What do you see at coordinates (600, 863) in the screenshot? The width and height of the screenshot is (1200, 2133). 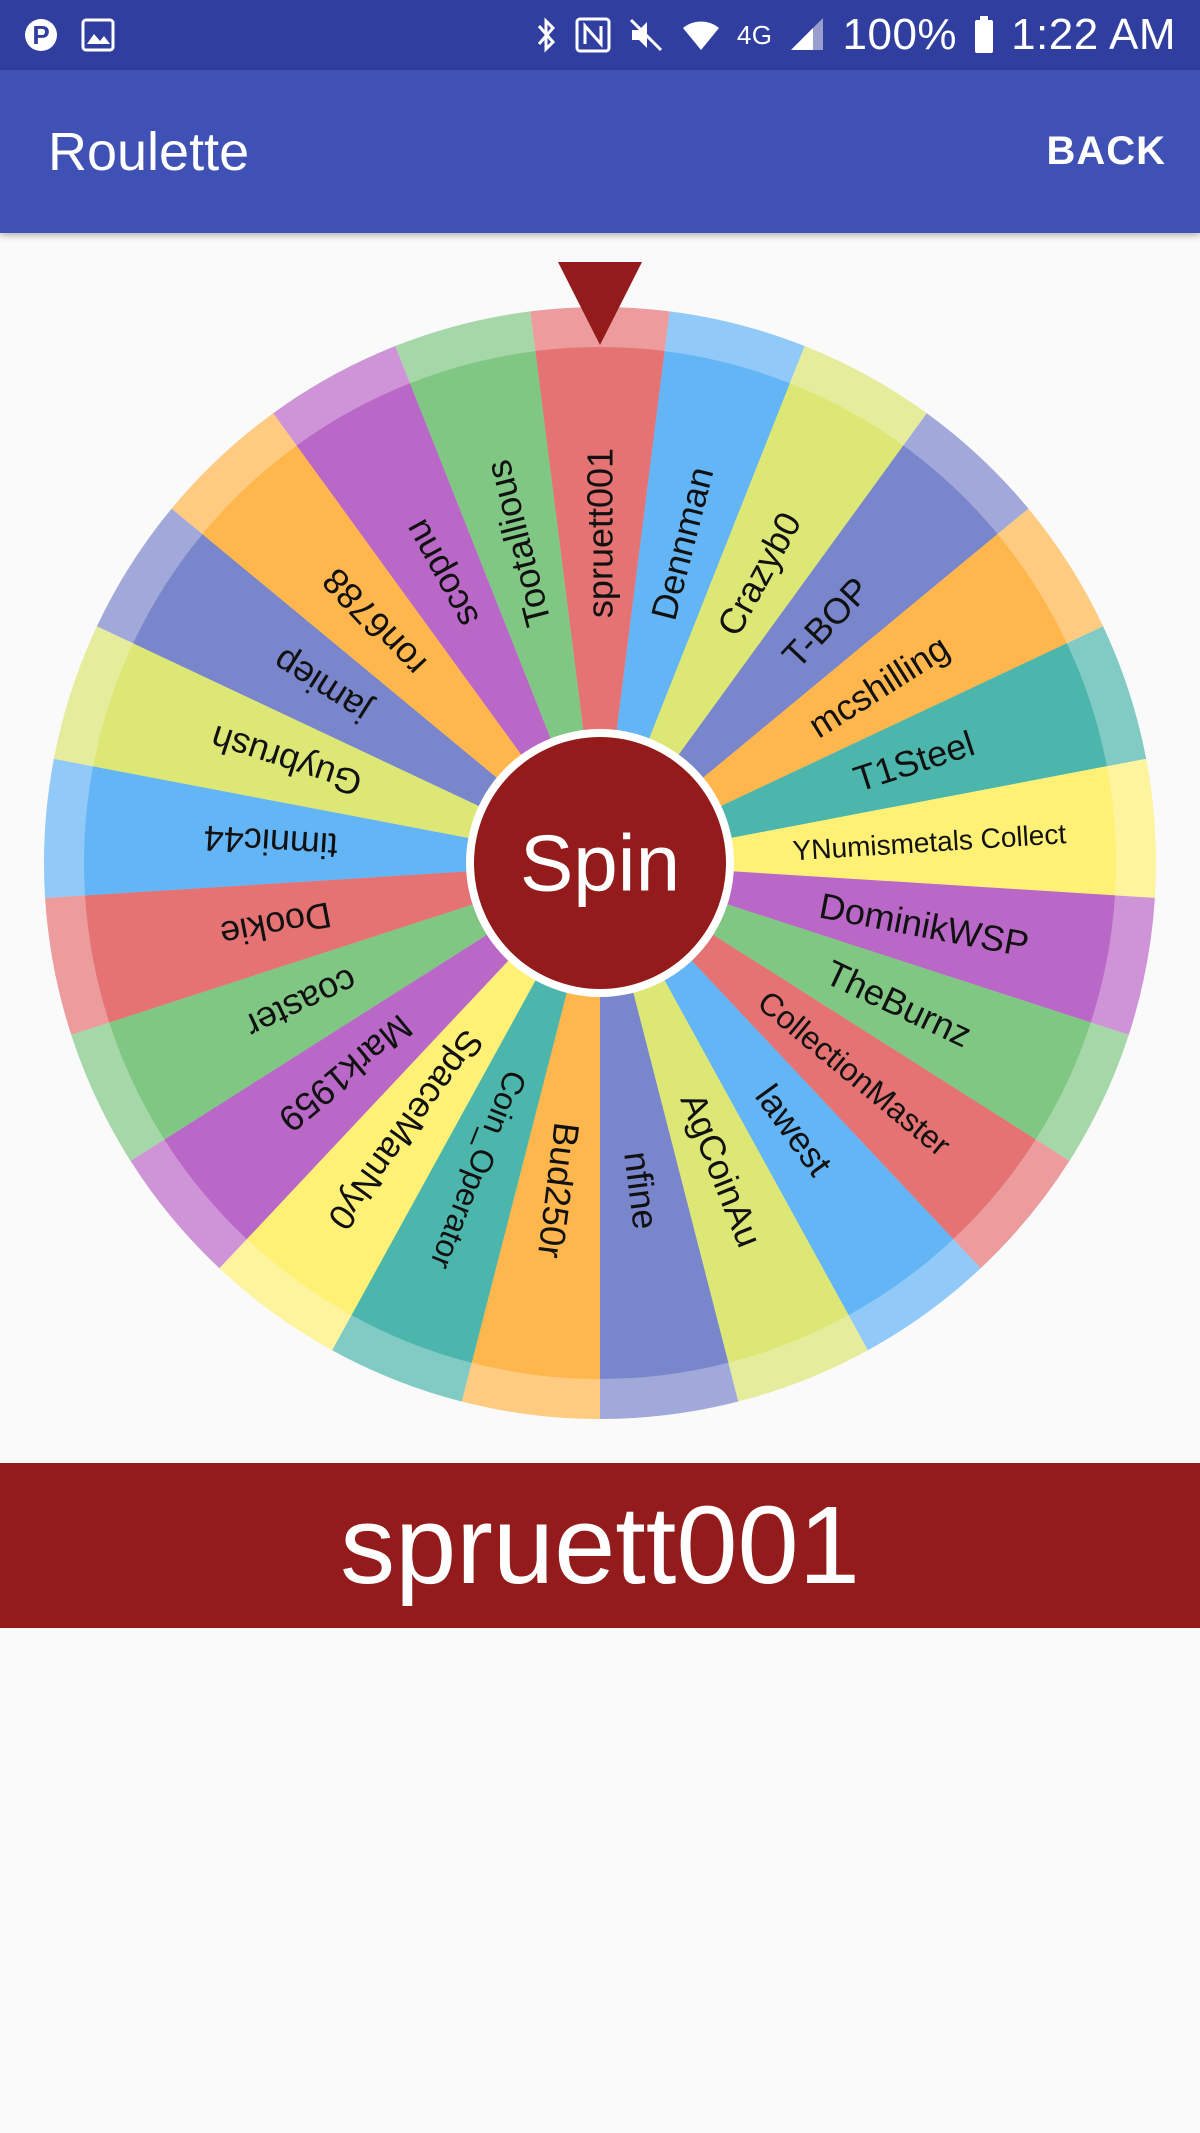 I see `spin-button-label: Spin` at bounding box center [600, 863].